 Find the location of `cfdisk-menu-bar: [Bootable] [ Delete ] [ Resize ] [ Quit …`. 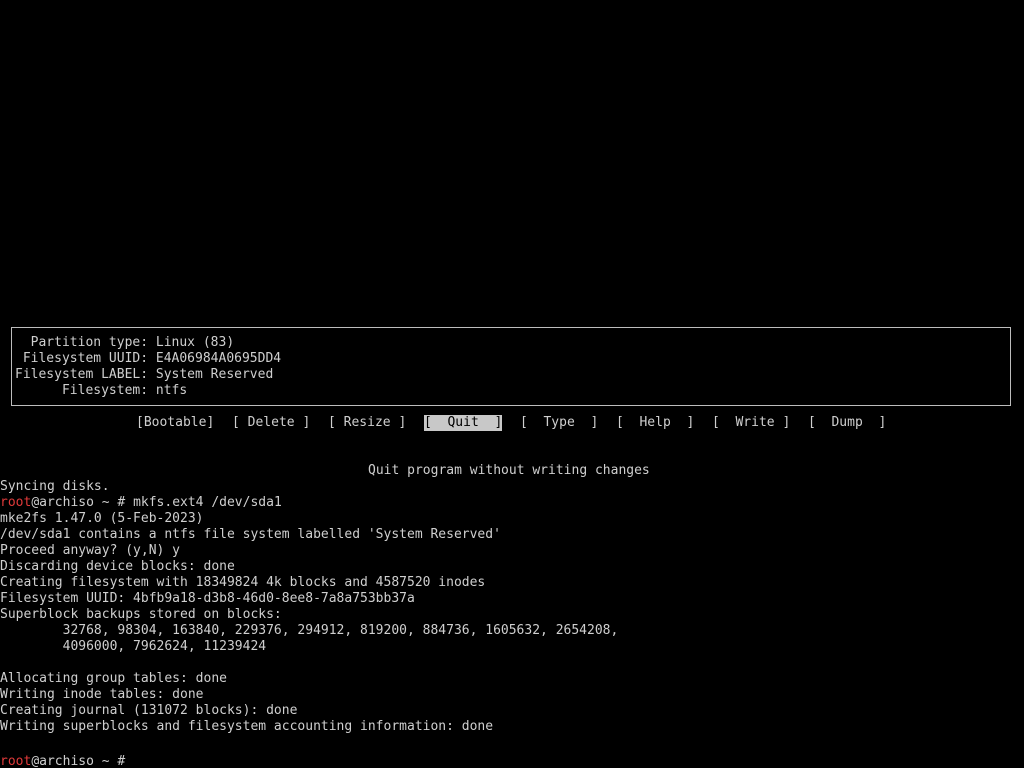

cfdisk-menu-bar: [Bootable] [ Delete ] [ Resize ] [ Quit … is located at coordinates (512, 423).